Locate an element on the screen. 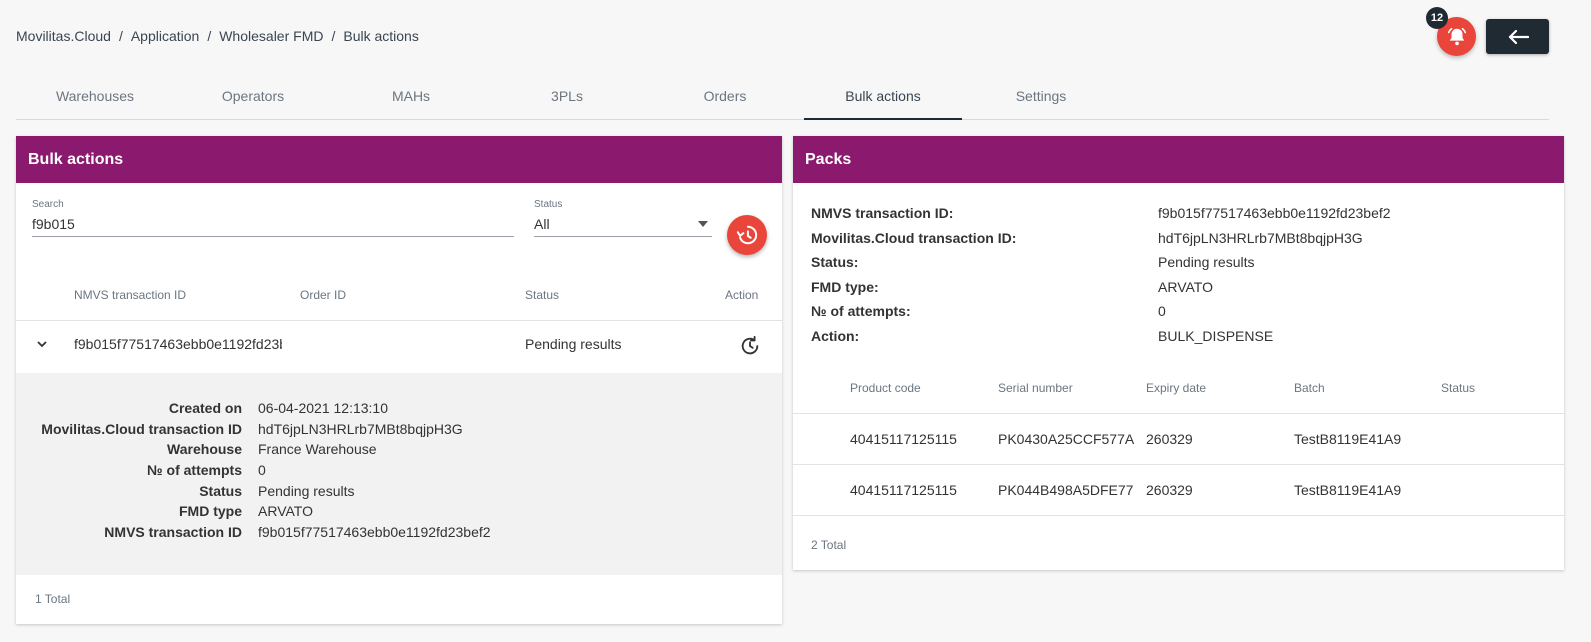  detail-value: 06-04-2021 12:13:10 is located at coordinates (323, 408).